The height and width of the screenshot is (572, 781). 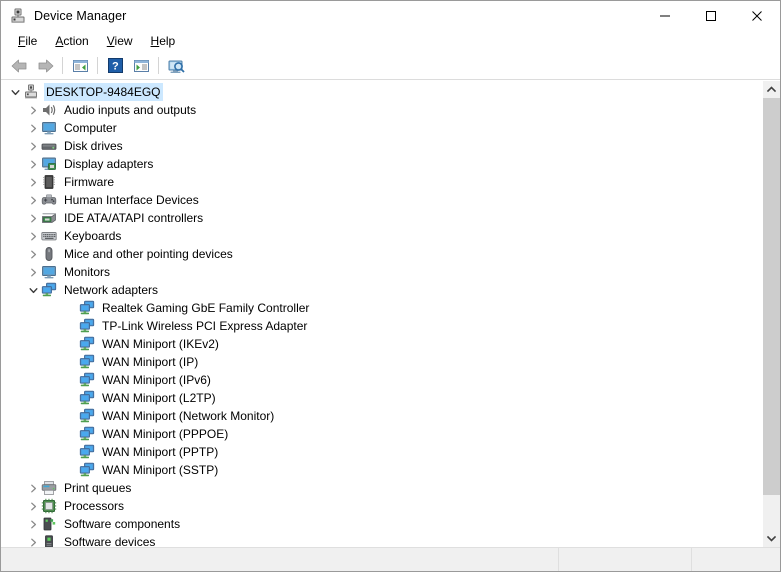 What do you see at coordinates (110, 541) in the screenshot?
I see `tree-node-label: Software devices` at bounding box center [110, 541].